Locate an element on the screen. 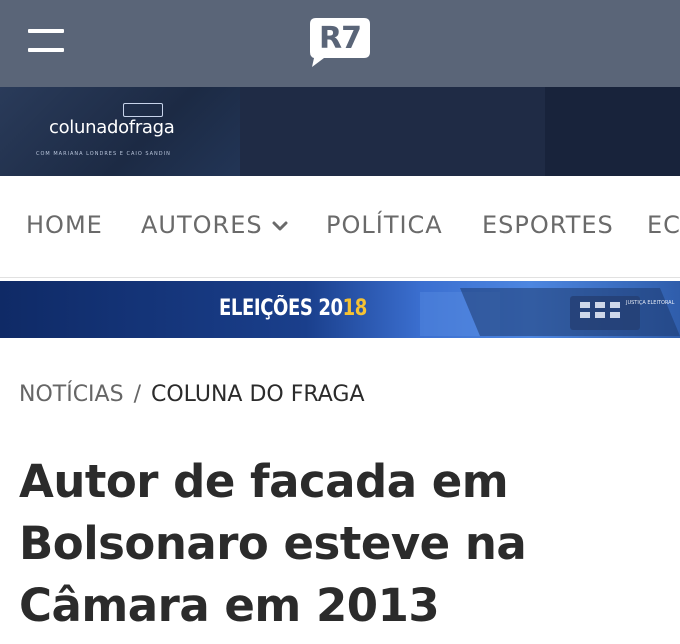  election-banner-title: ELEIÇÕES 2018 is located at coordinates (293, 308).